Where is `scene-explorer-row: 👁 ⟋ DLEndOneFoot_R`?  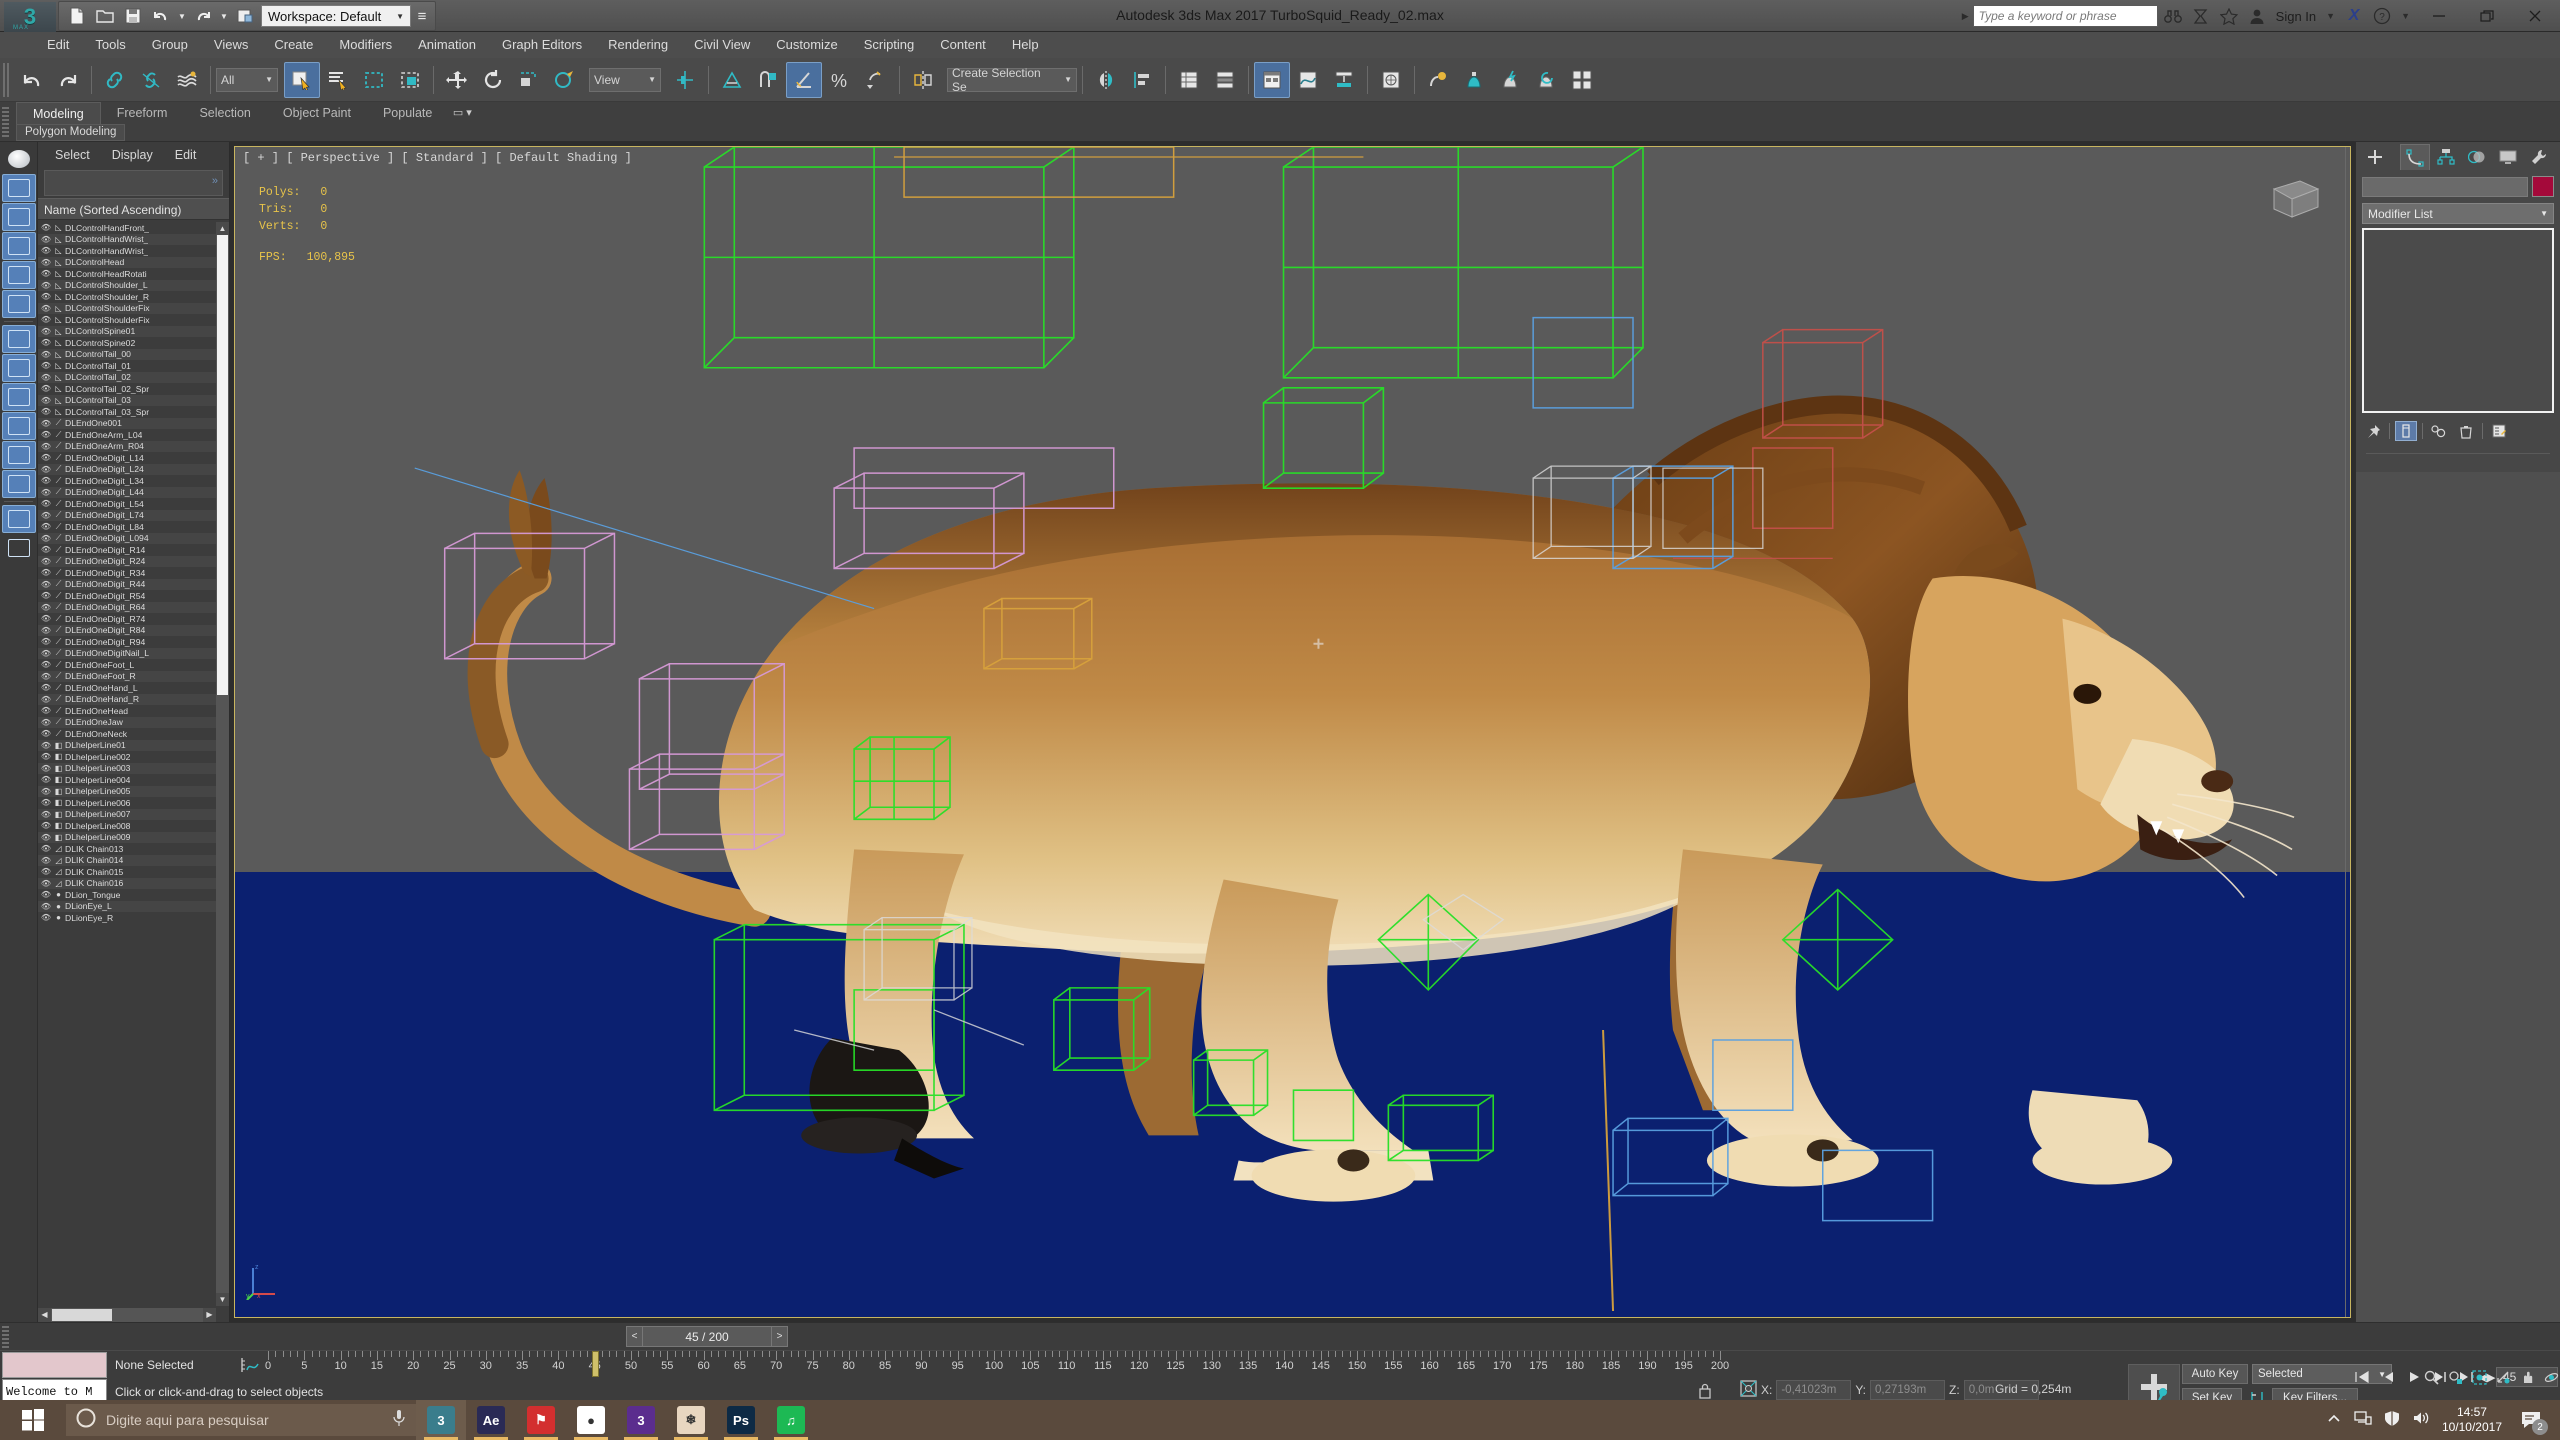 scene-explorer-row: 👁 ⟋ DLEndOneFoot_R is located at coordinates (133, 676).